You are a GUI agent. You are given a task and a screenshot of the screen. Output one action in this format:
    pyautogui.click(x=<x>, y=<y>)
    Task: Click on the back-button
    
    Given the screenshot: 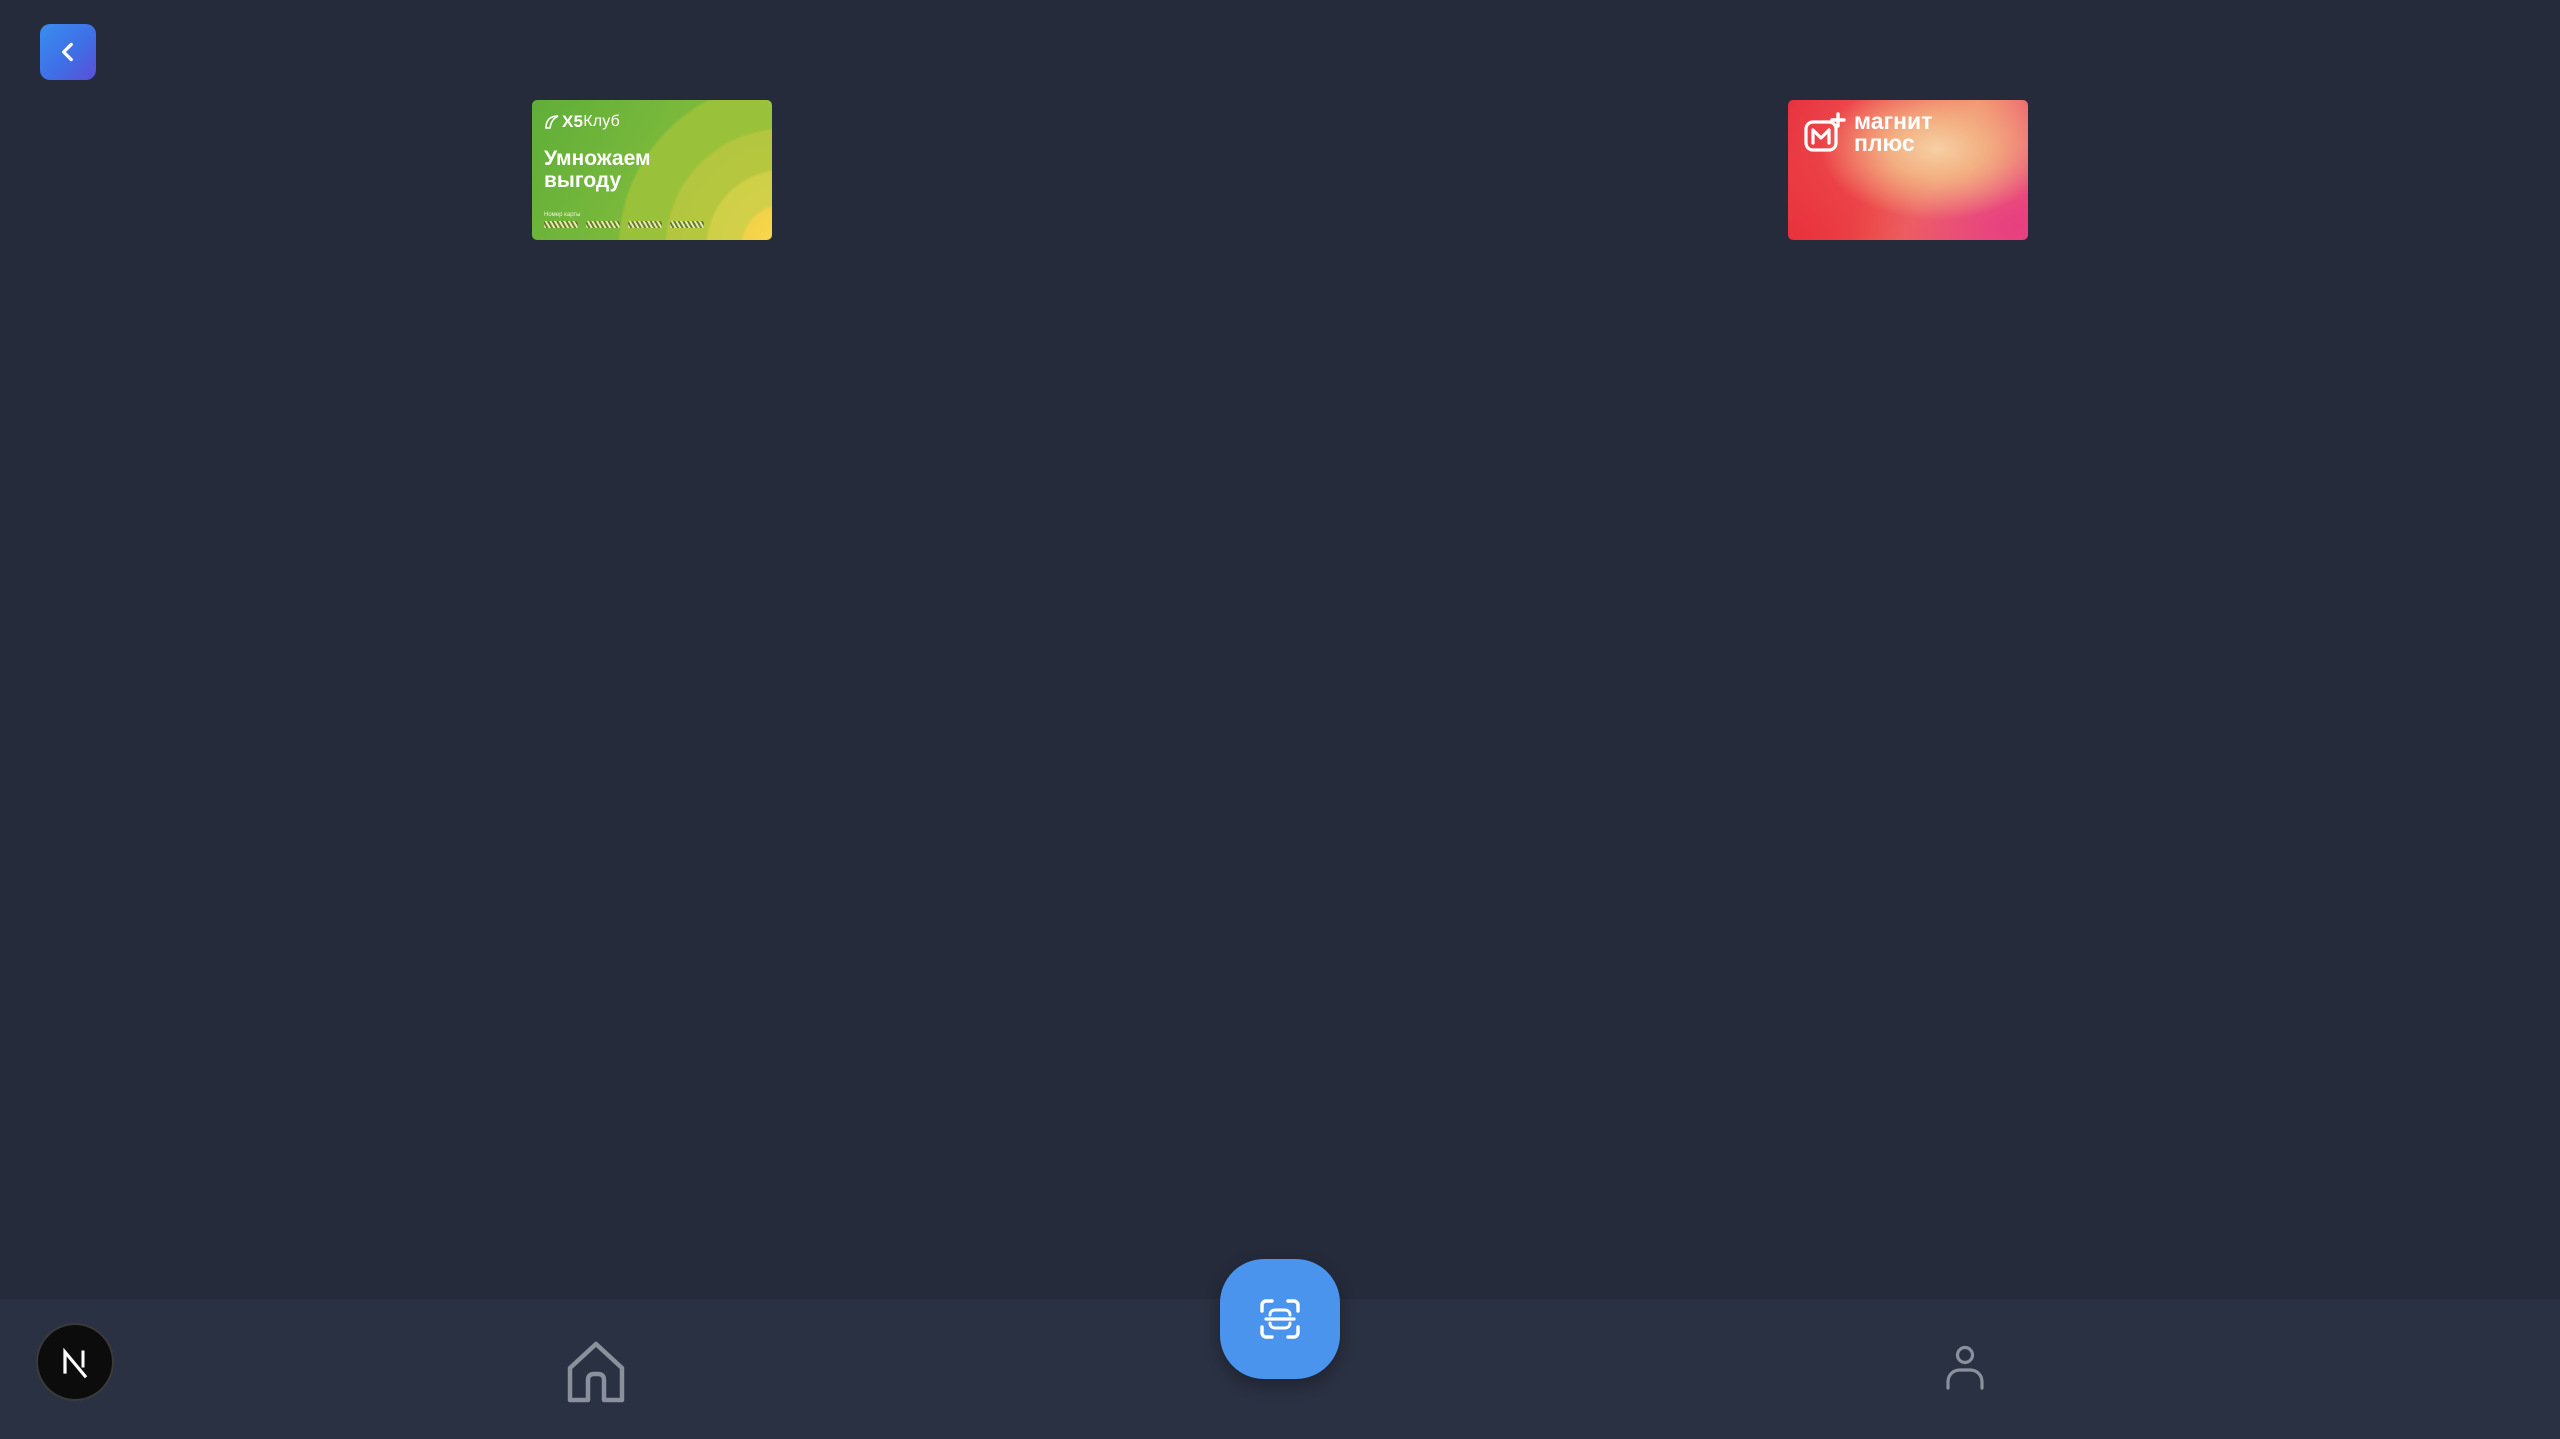 What is the action you would take?
    pyautogui.click(x=68, y=52)
    